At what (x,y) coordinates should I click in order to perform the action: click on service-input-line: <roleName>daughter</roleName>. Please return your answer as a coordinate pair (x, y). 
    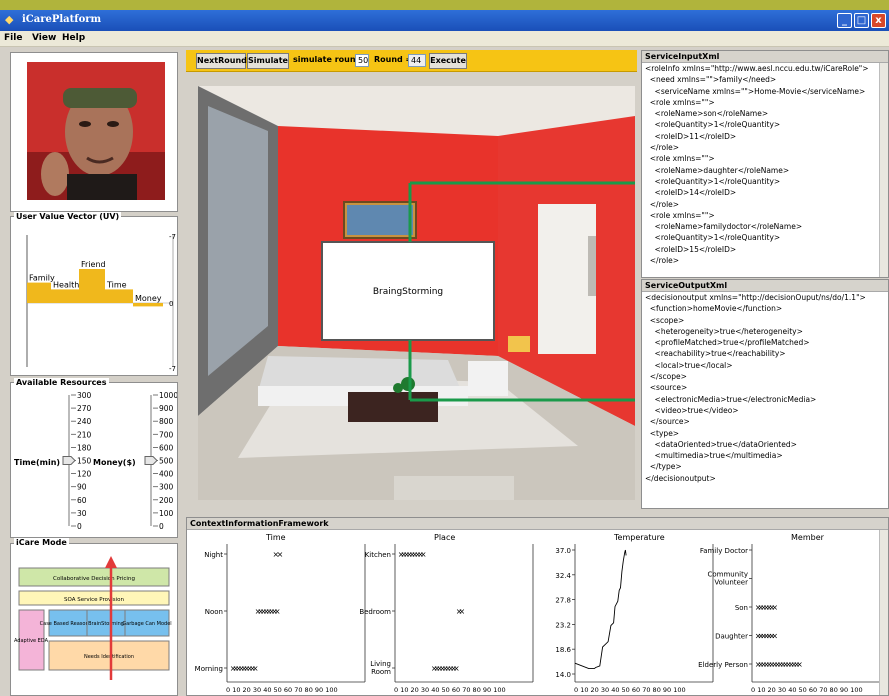
    Looking at the image, I should click on (717, 170).